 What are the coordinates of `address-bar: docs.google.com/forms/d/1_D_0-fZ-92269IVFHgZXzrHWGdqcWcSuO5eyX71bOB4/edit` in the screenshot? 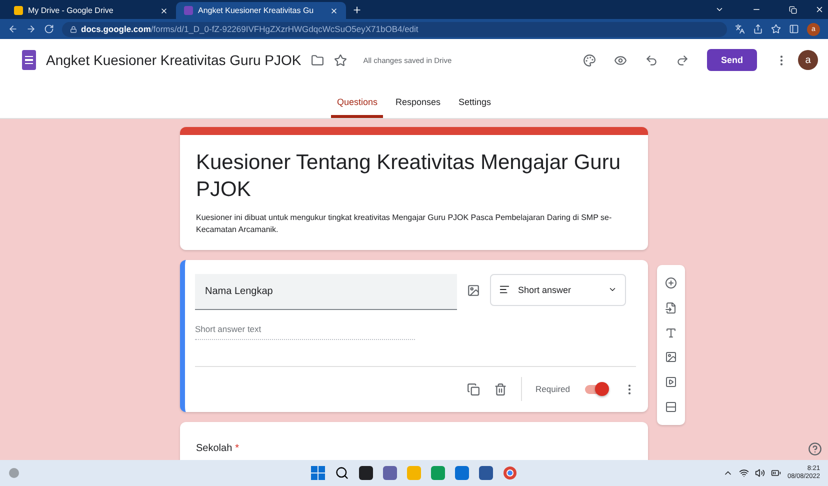 It's located at (394, 29).